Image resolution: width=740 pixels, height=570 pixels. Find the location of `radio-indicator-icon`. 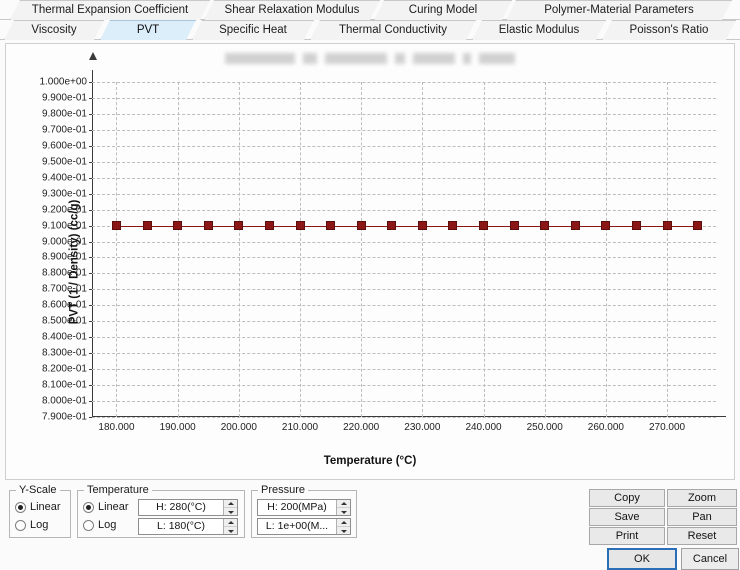

radio-indicator-icon is located at coordinates (20, 525).